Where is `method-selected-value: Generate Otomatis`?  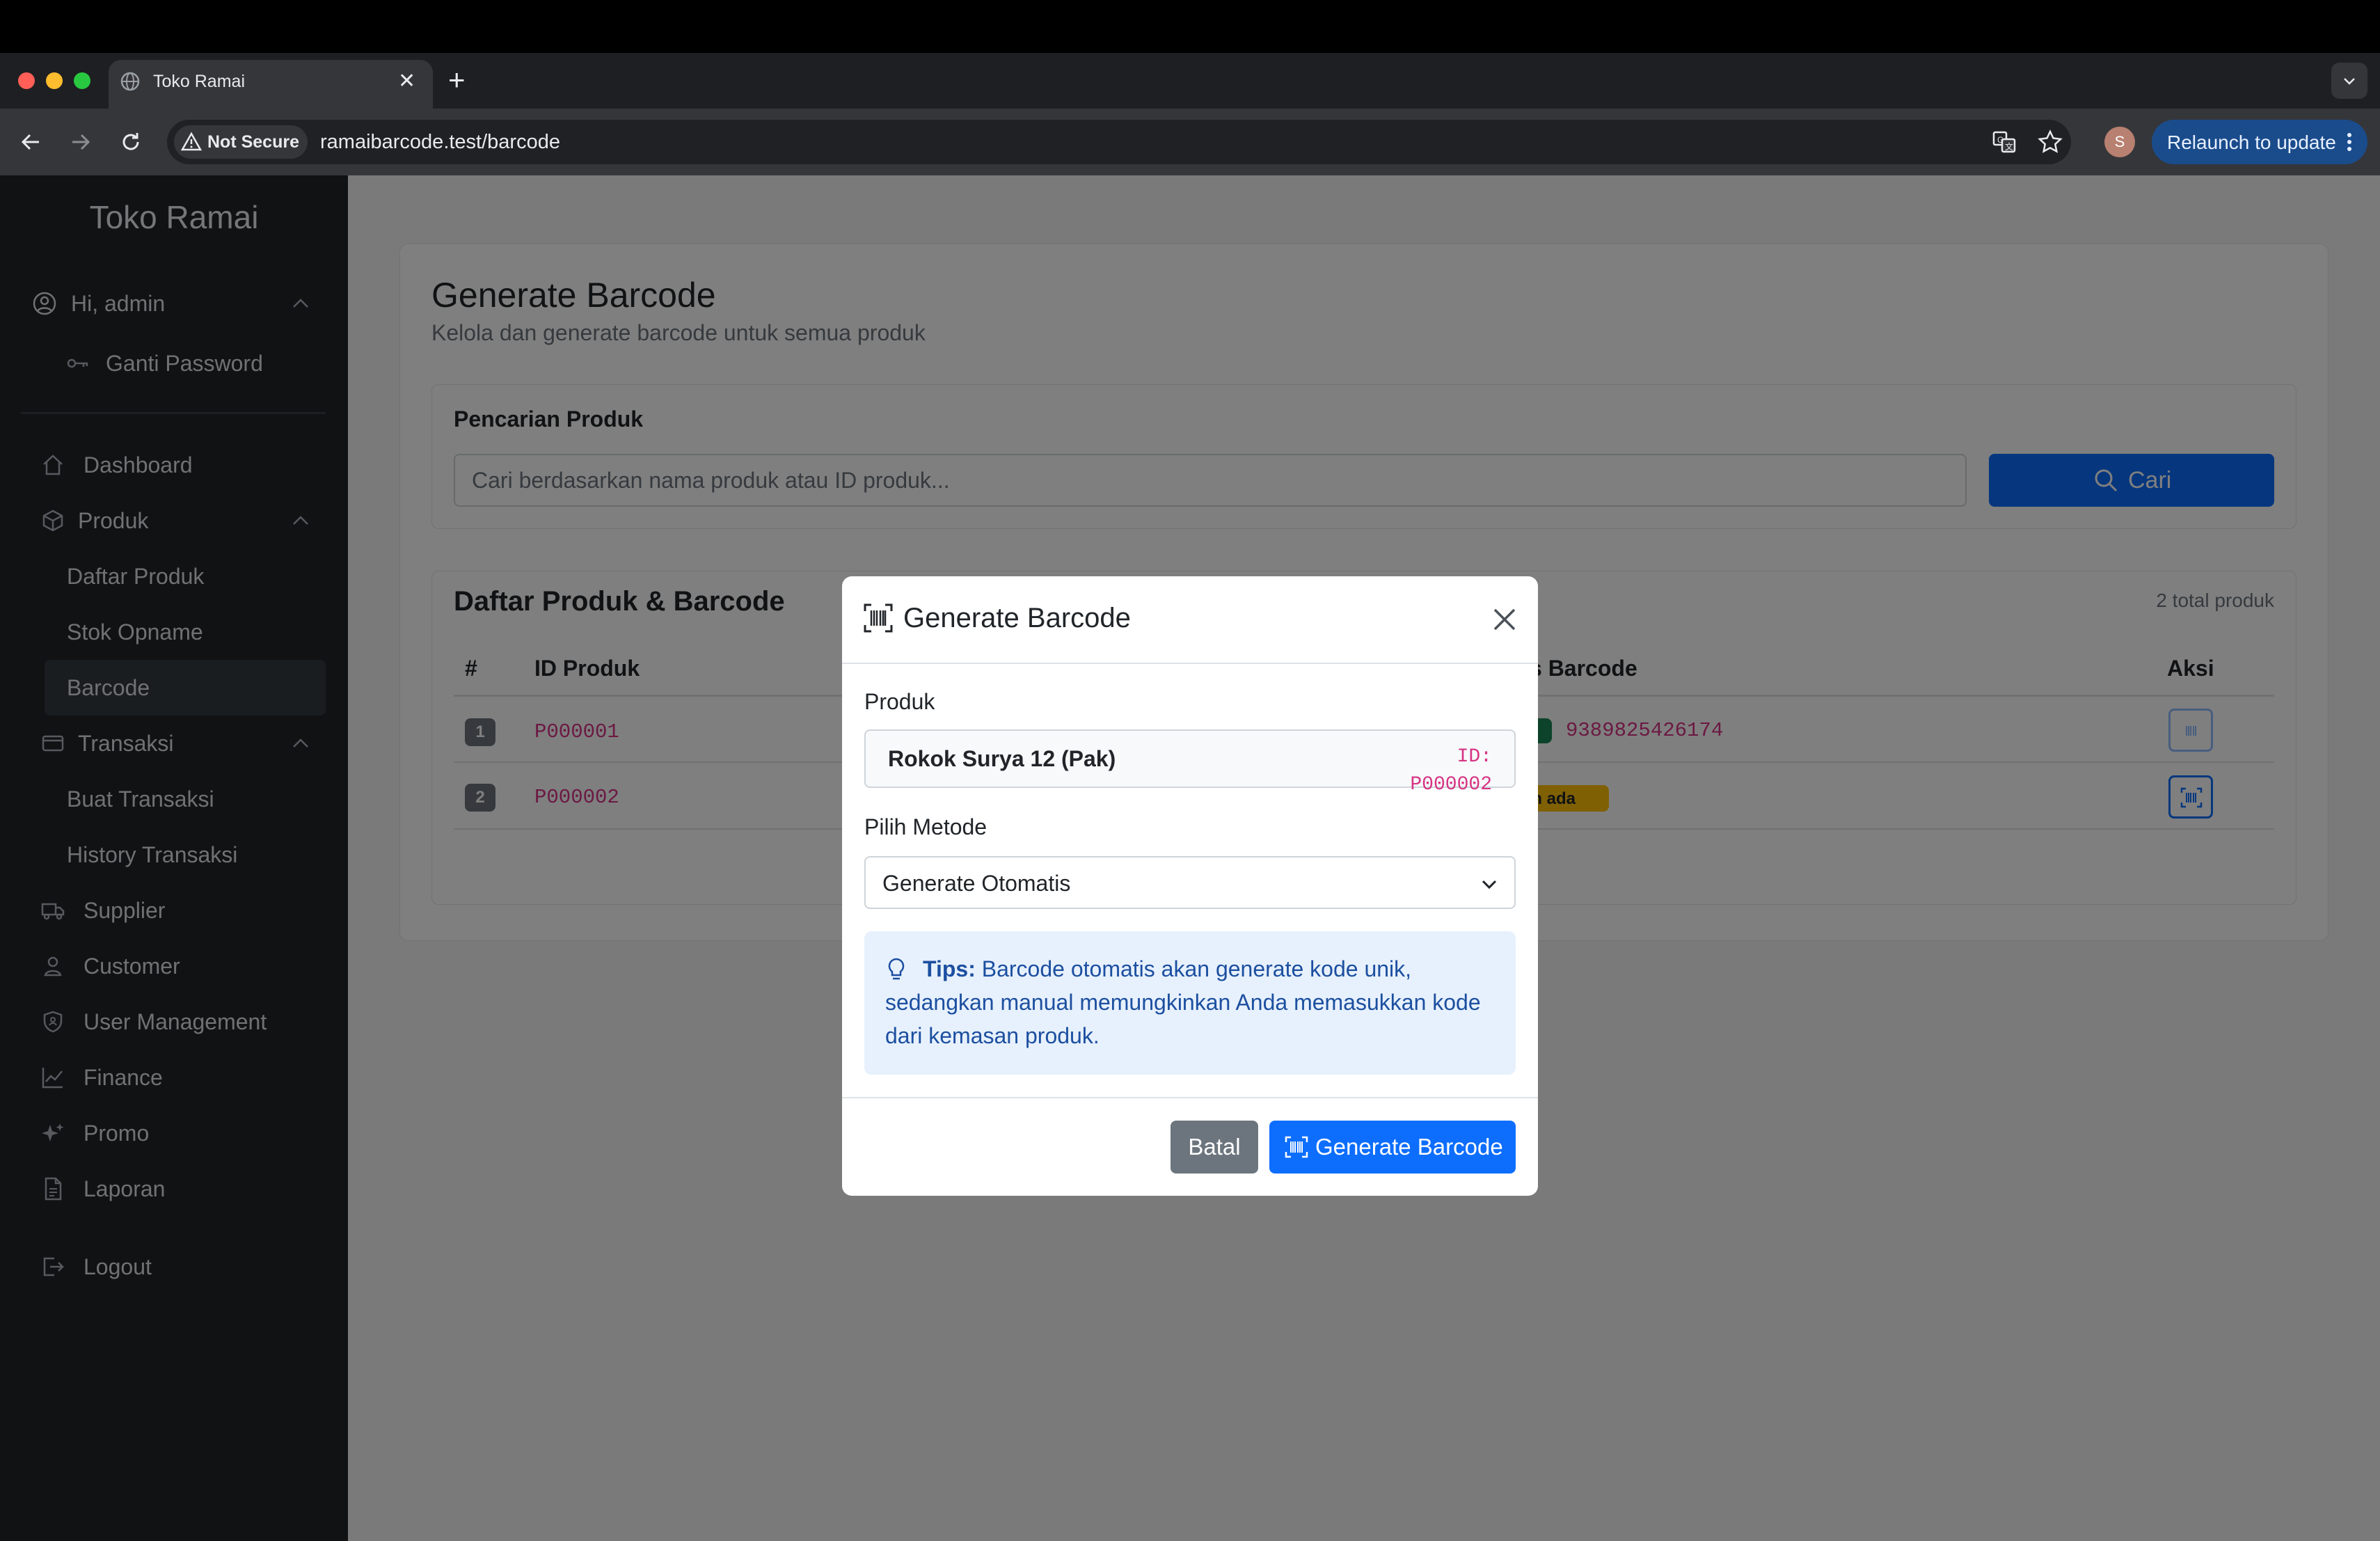 method-selected-value: Generate Otomatis is located at coordinates (976, 883).